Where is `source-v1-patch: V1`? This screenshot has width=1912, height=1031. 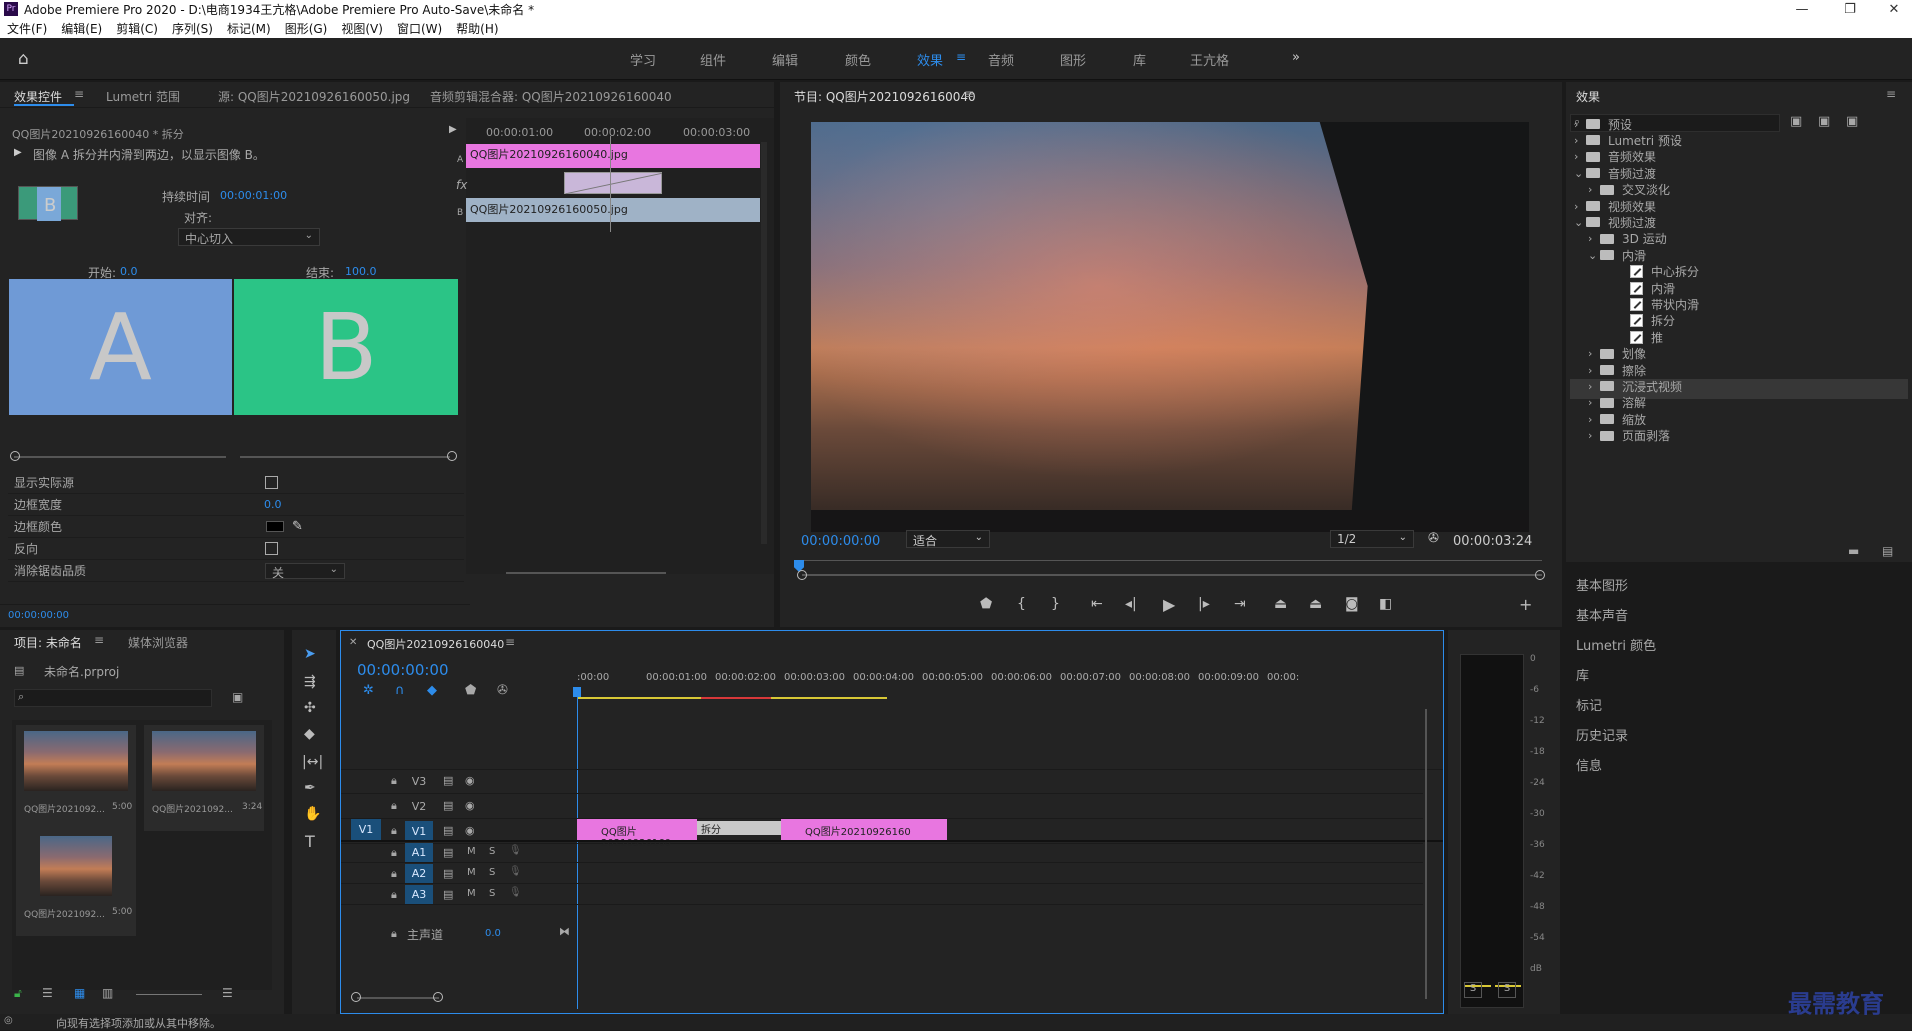 source-v1-patch: V1 is located at coordinates (366, 829).